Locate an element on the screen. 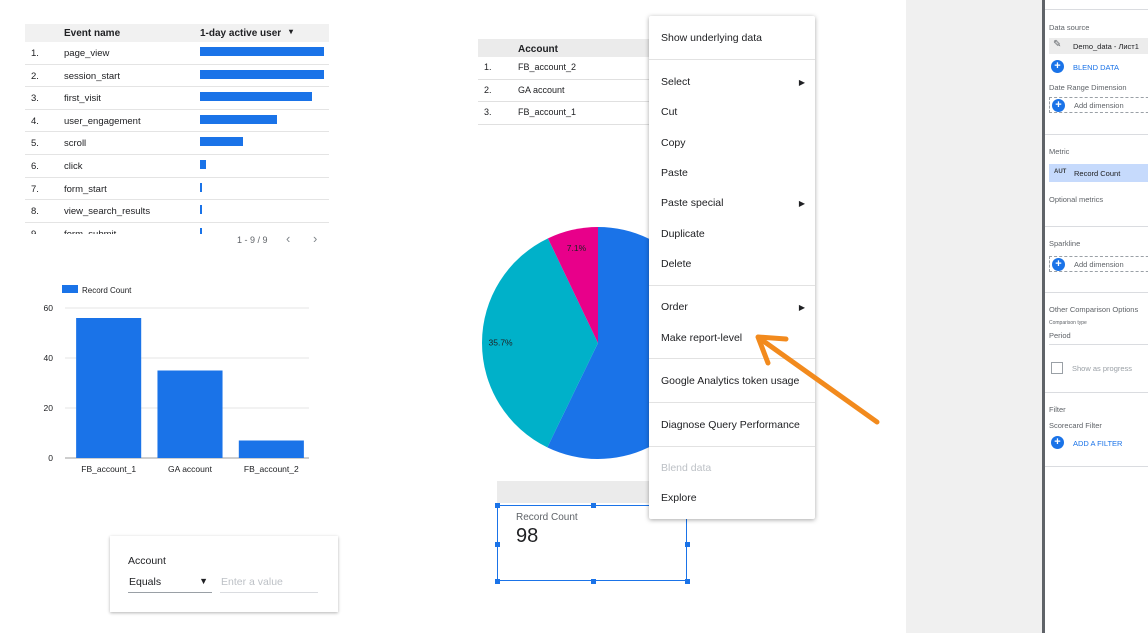 This screenshot has width=1148, height=633. event-name: user_engagement is located at coordinates (102, 121).